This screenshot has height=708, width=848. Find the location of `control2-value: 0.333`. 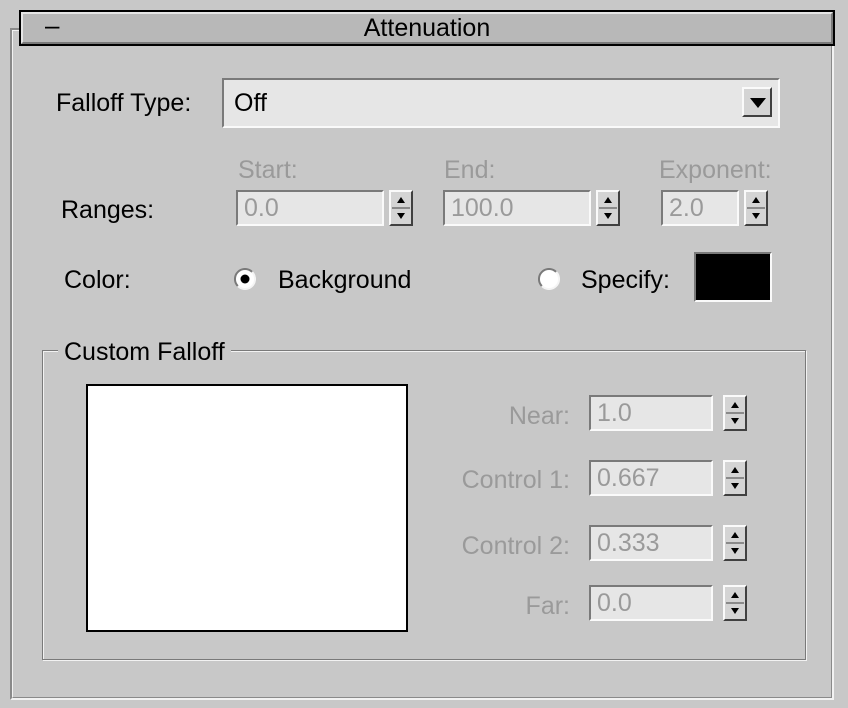

control2-value: 0.333 is located at coordinates (628, 543).